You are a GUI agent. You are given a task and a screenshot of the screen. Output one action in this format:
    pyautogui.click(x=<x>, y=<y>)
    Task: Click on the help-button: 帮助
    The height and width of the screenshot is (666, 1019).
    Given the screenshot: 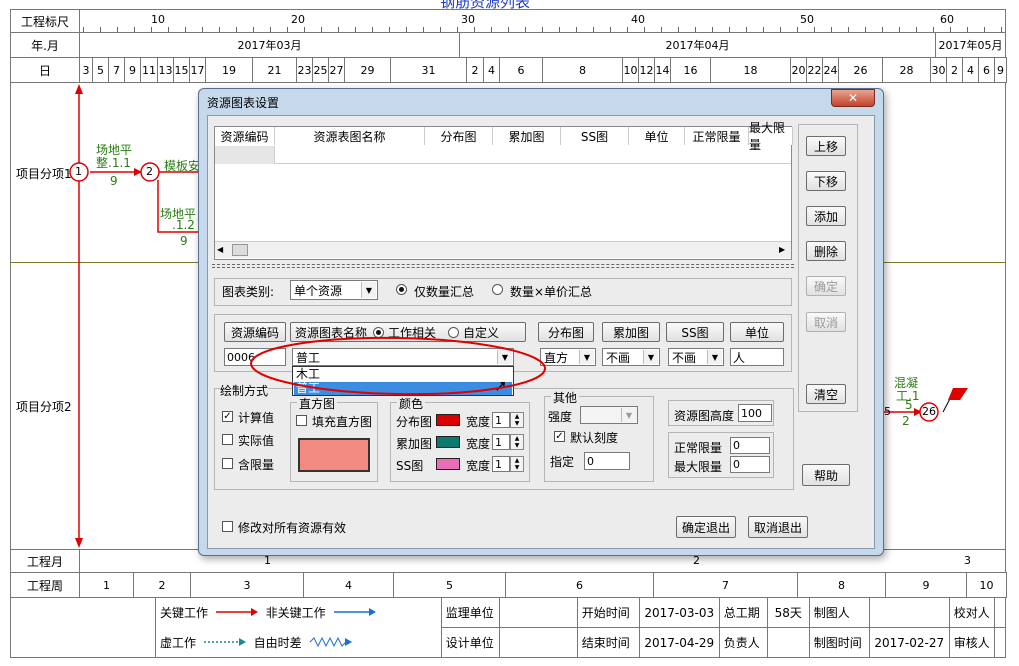 What is the action you would take?
    pyautogui.click(x=826, y=475)
    